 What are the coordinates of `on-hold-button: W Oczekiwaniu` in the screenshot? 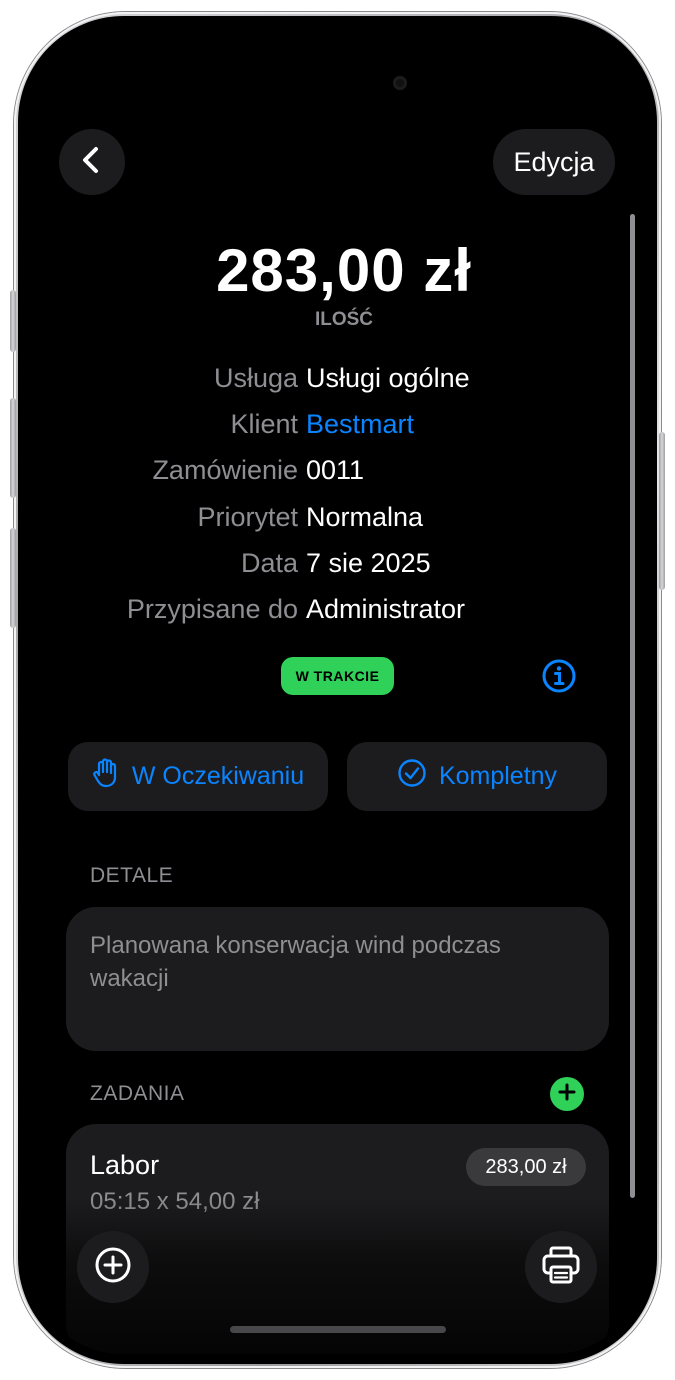 It's located at (198, 776).